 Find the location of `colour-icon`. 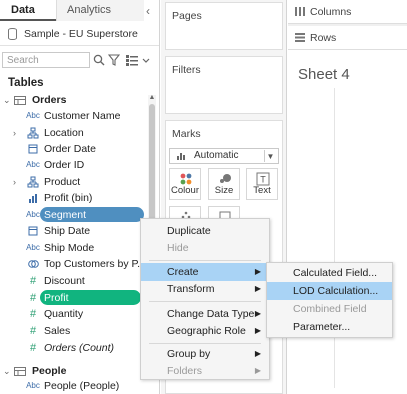

colour-icon is located at coordinates (186, 179).